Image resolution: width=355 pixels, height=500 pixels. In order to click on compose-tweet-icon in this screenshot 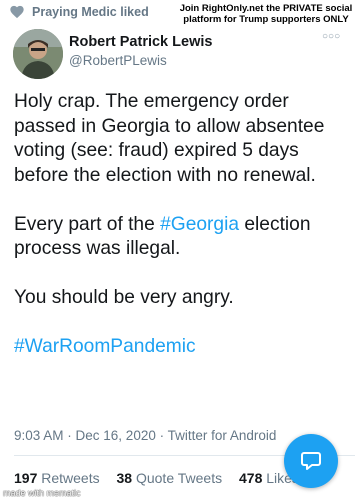, I will do `click(311, 461)`.